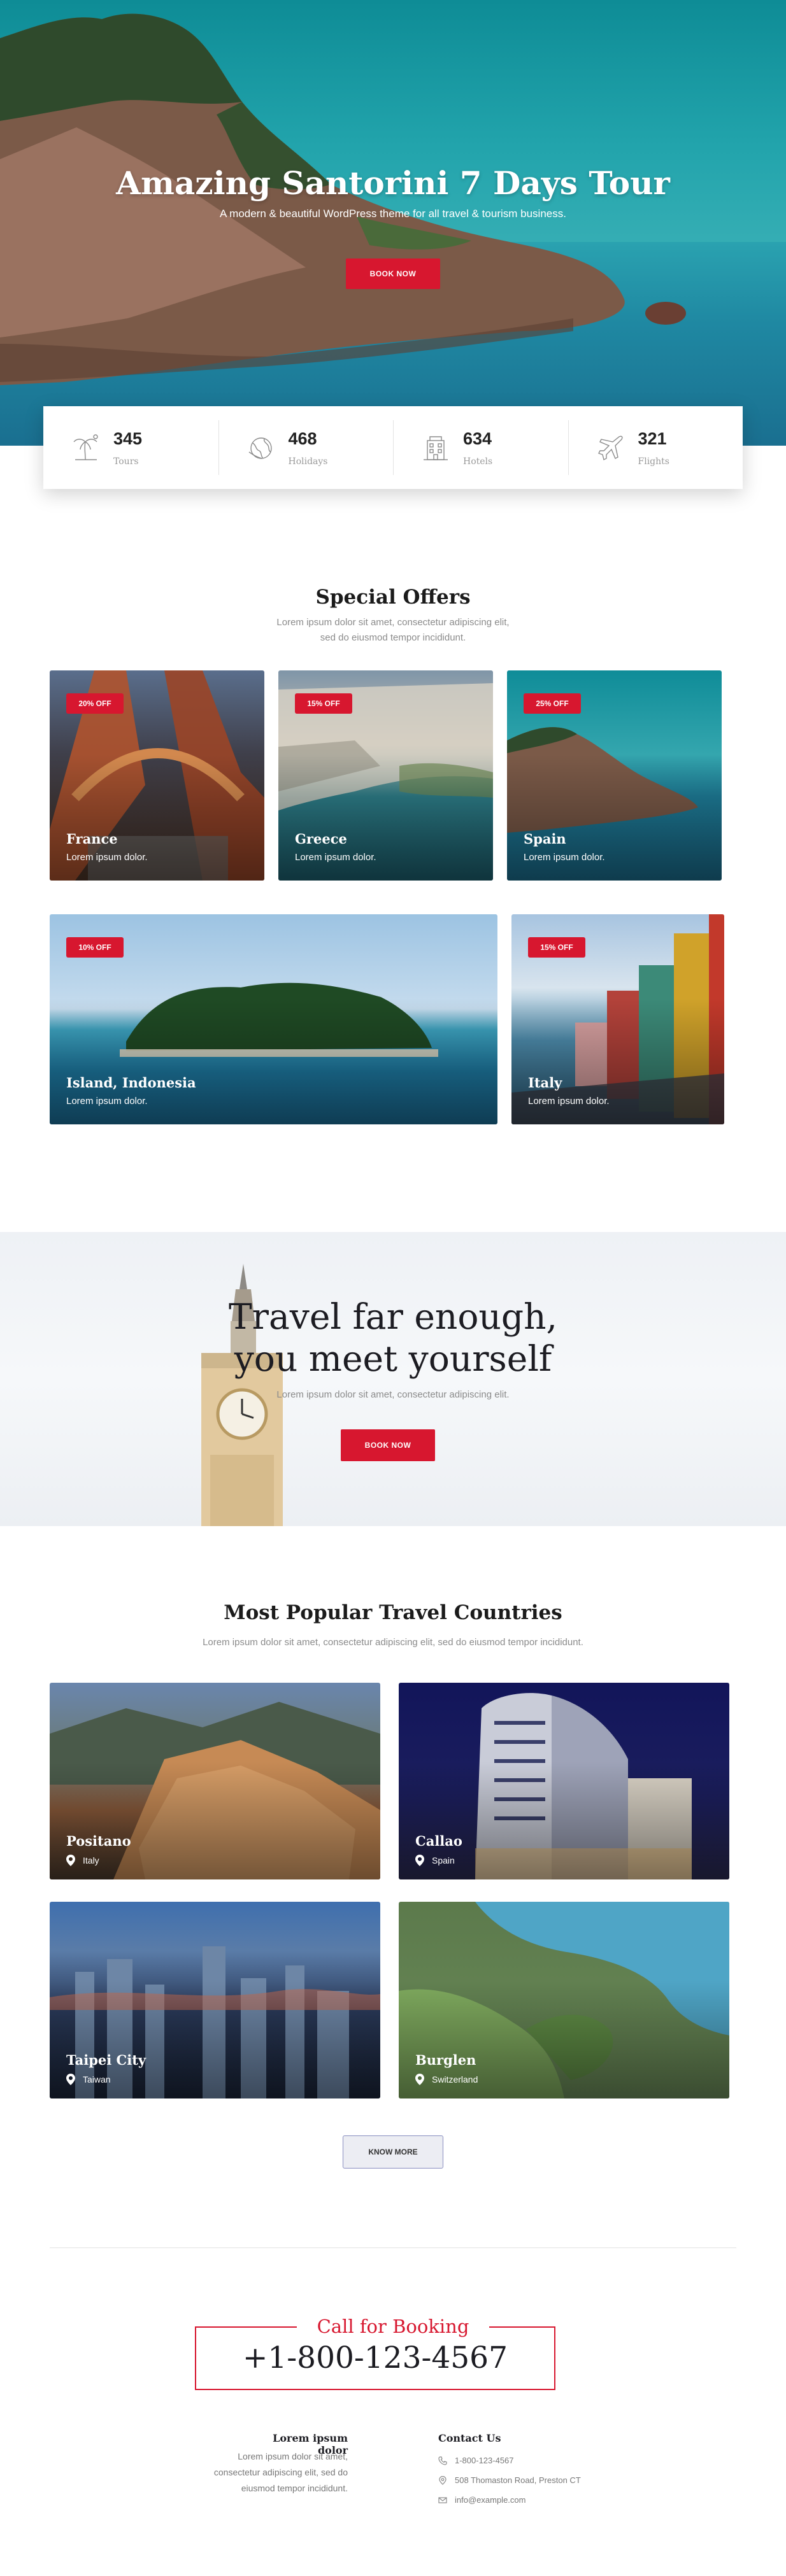  I want to click on envelope-icon, so click(442, 2499).